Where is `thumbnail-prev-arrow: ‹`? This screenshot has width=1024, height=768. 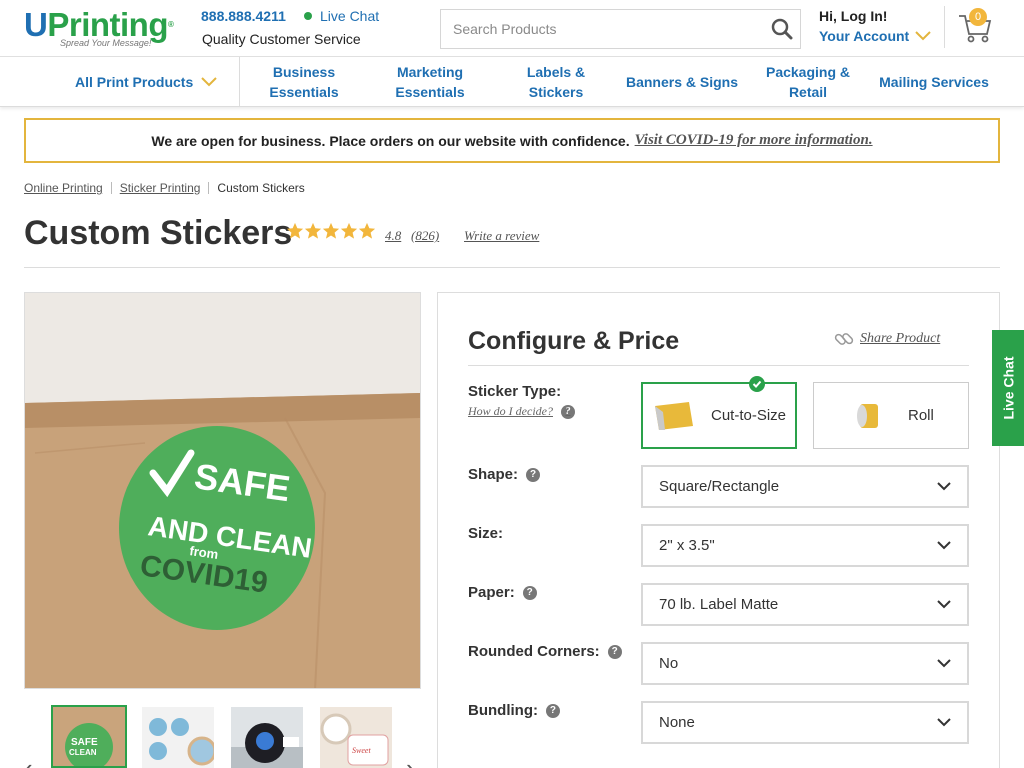 thumbnail-prev-arrow: ‹ is located at coordinates (28, 760).